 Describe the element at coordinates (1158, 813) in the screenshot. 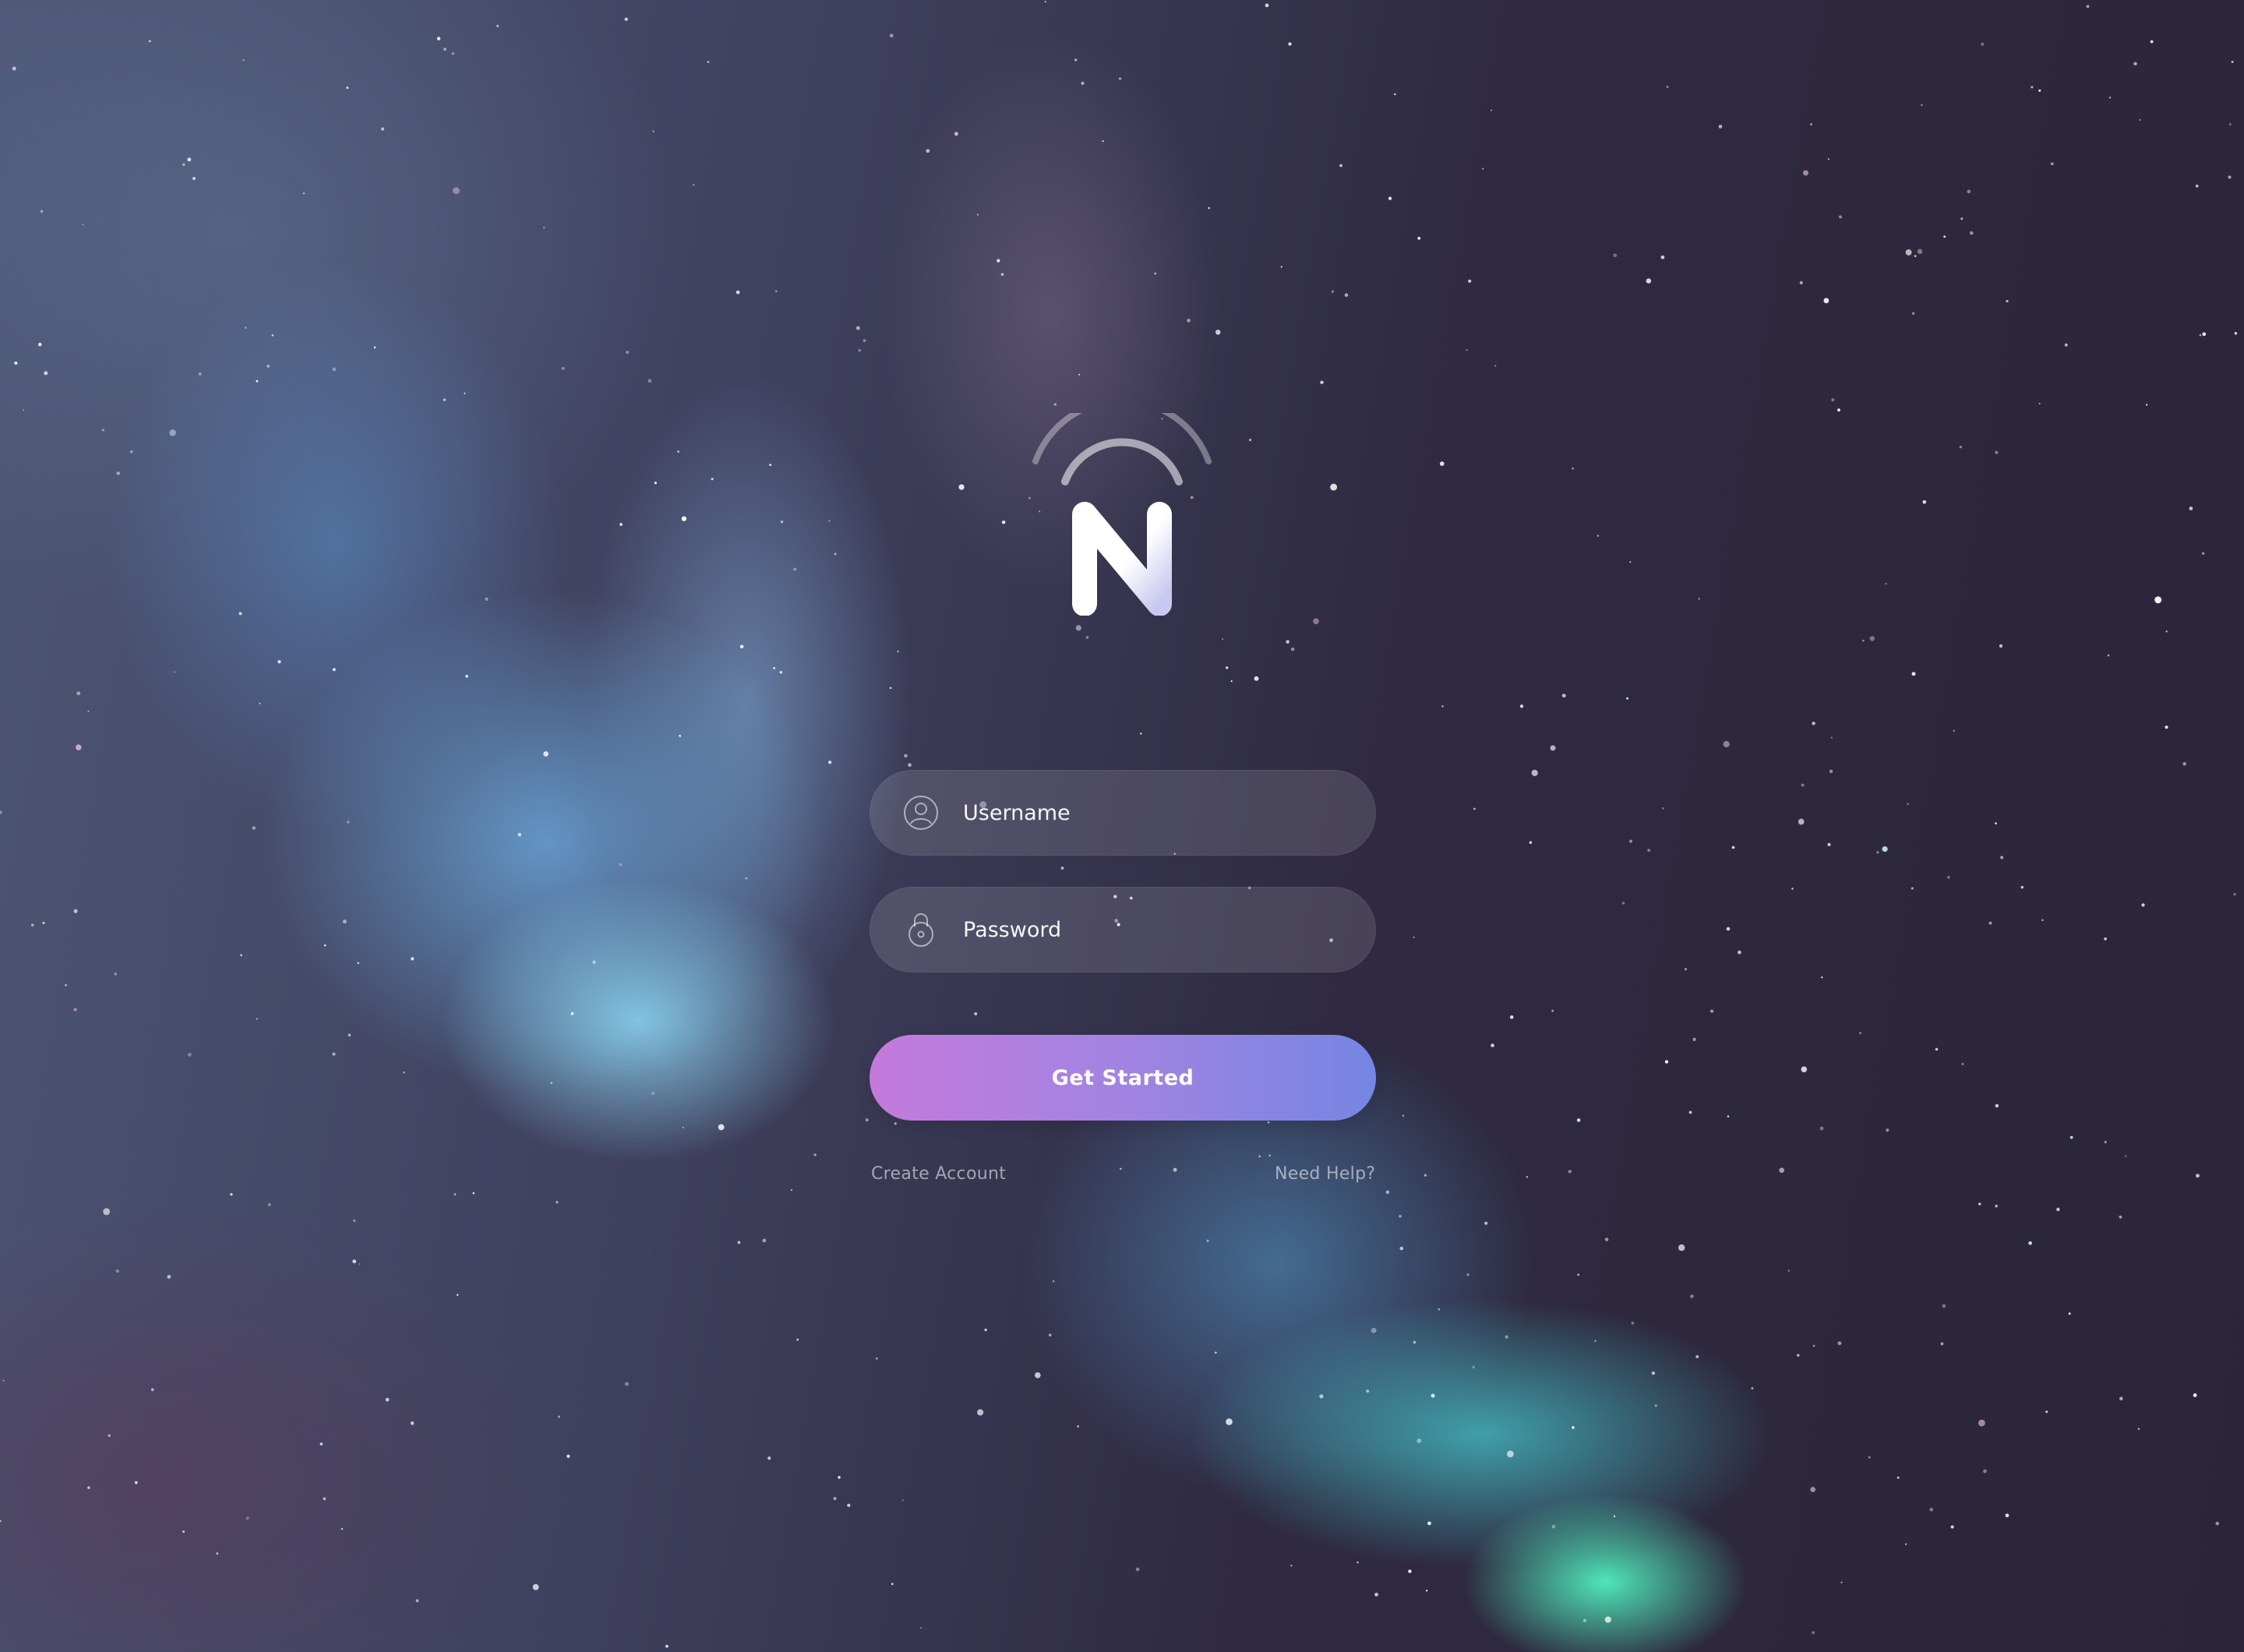

I see `username-input` at that location.